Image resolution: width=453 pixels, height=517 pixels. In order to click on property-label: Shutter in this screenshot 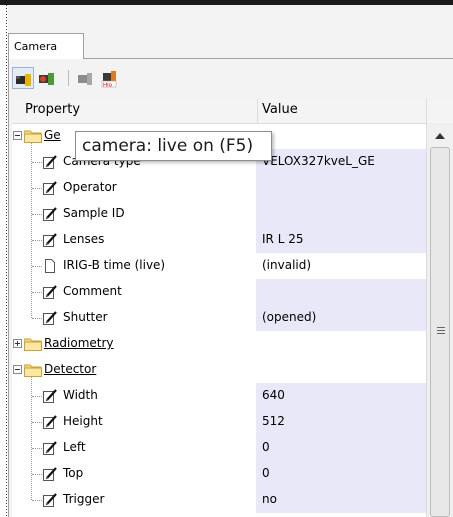, I will do `click(85, 317)`.